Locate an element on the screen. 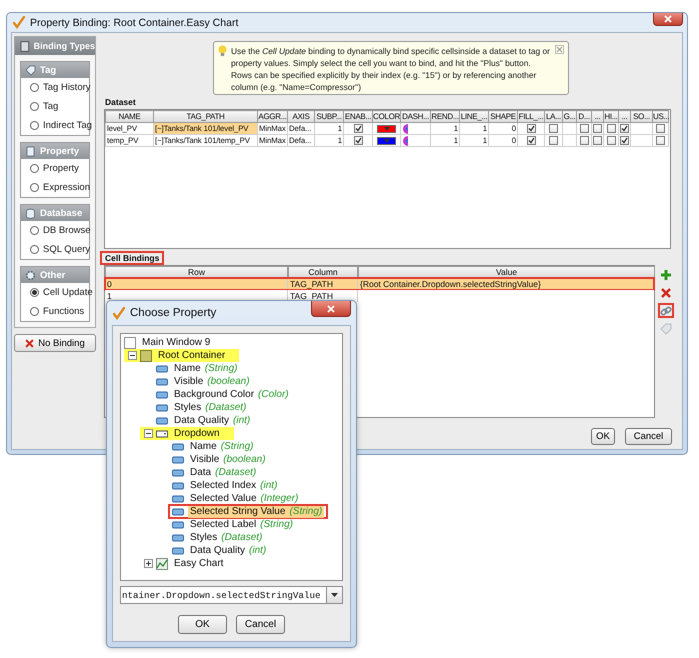 The width and height of the screenshot is (699, 658). tree-item: Selected String Value (String) is located at coordinates (256, 512).